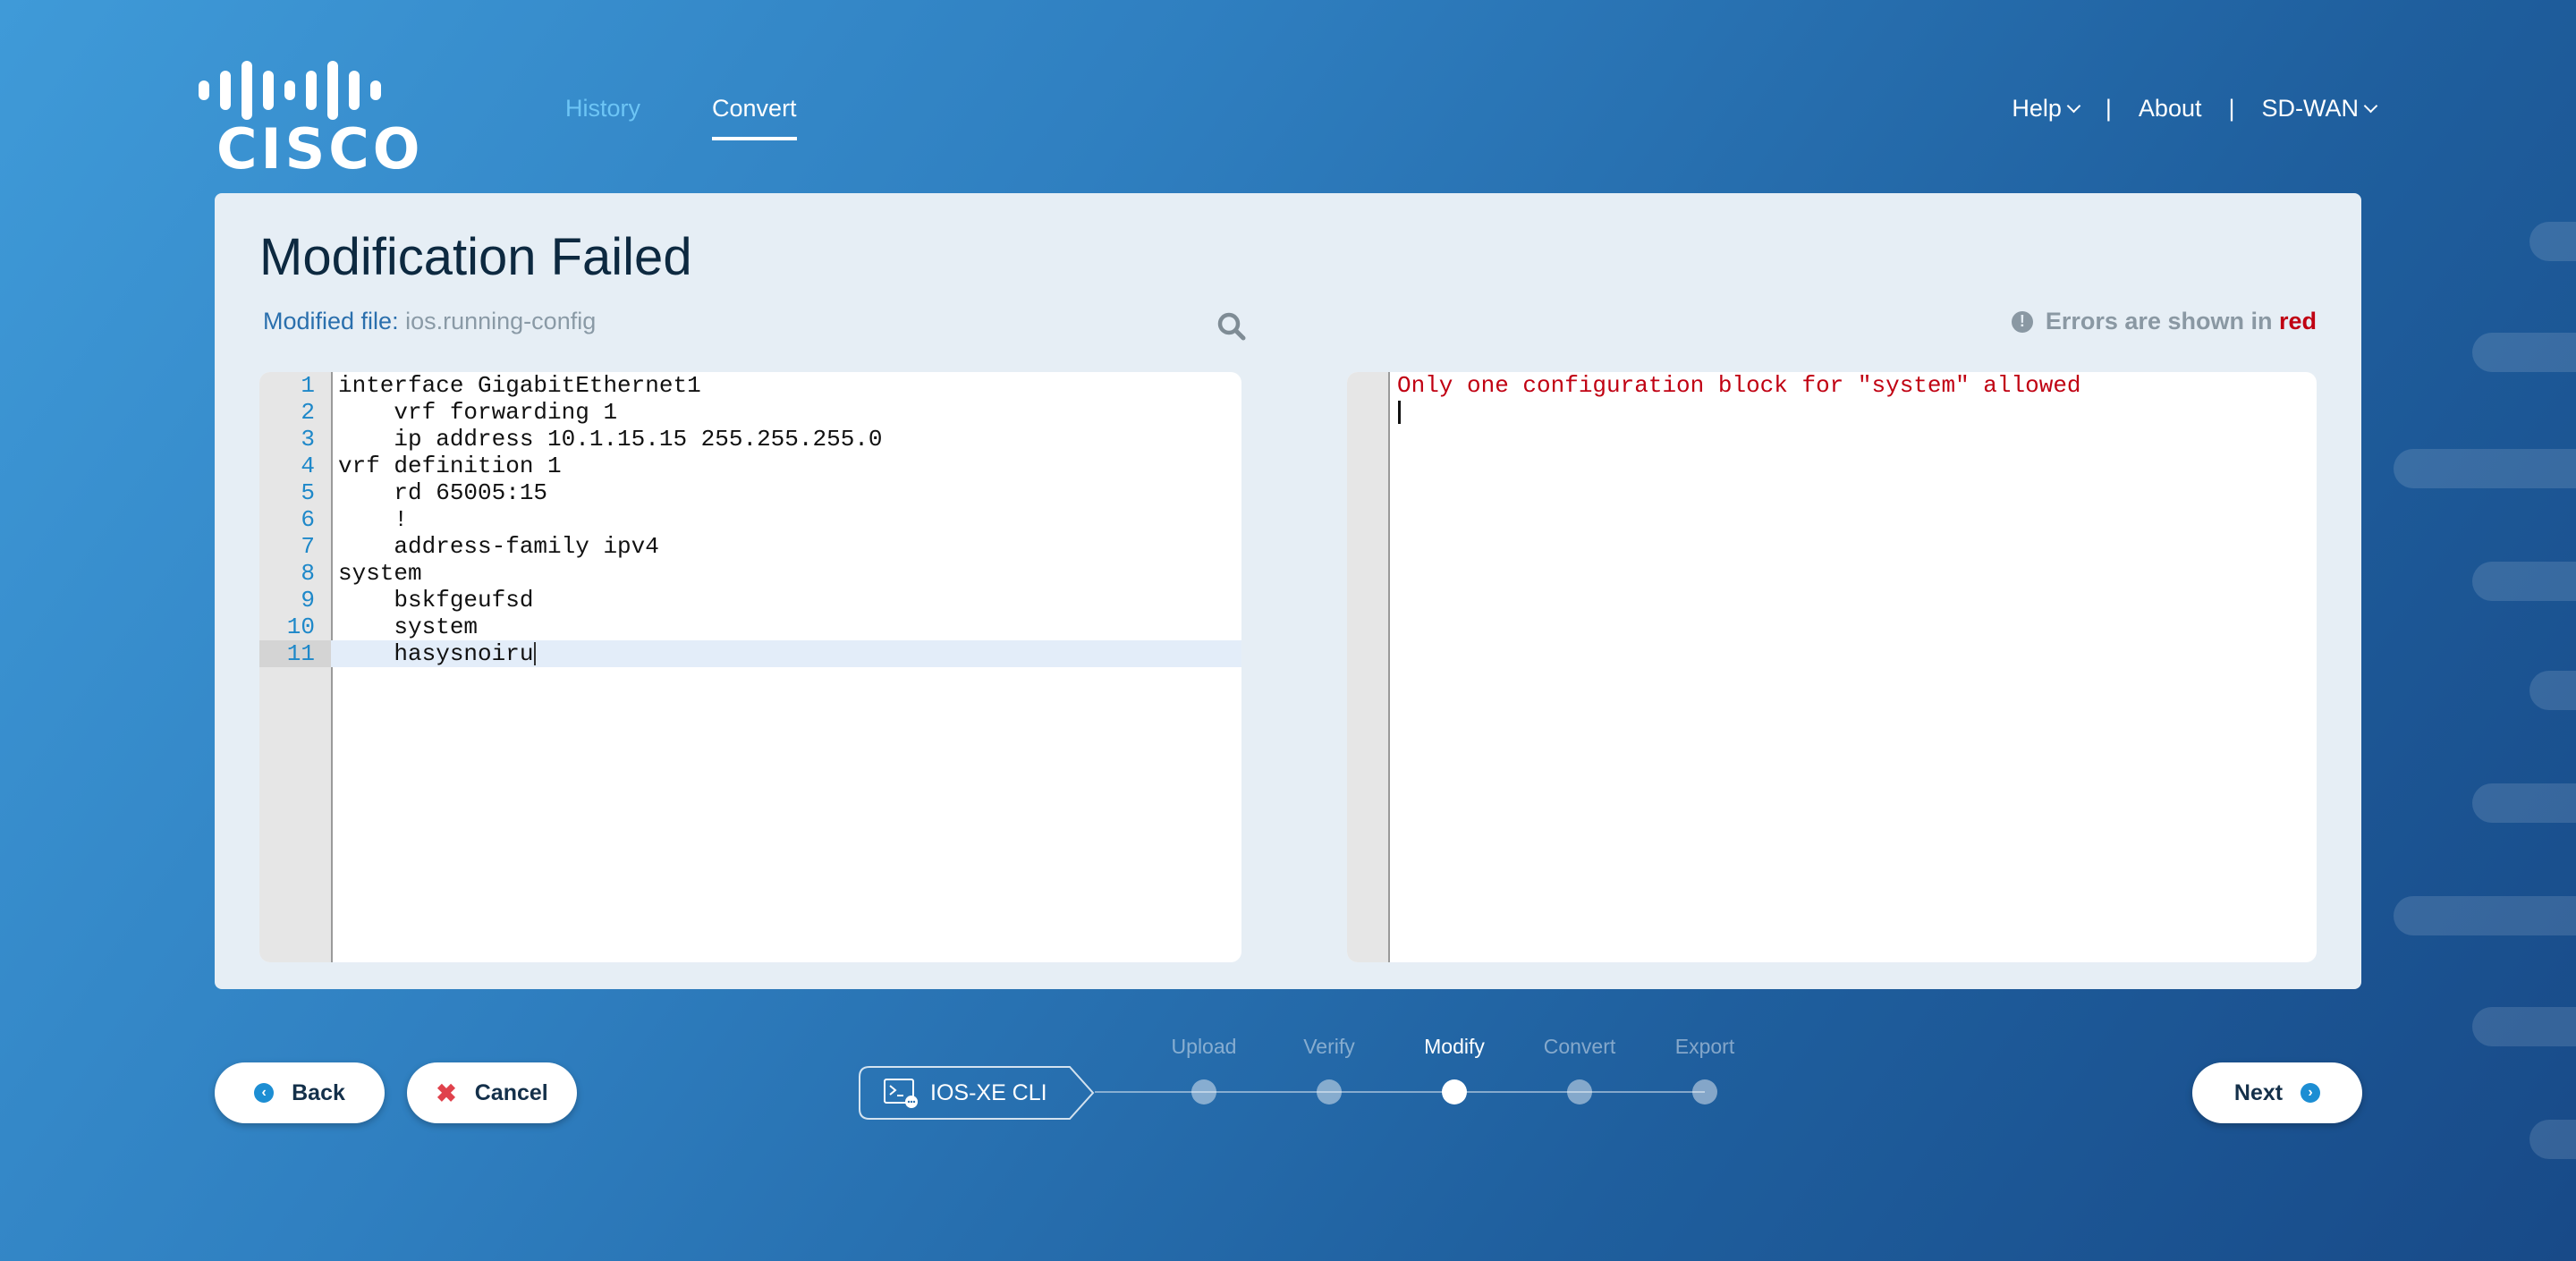  I want to click on line-text: rd 65005:15, so click(443, 492).